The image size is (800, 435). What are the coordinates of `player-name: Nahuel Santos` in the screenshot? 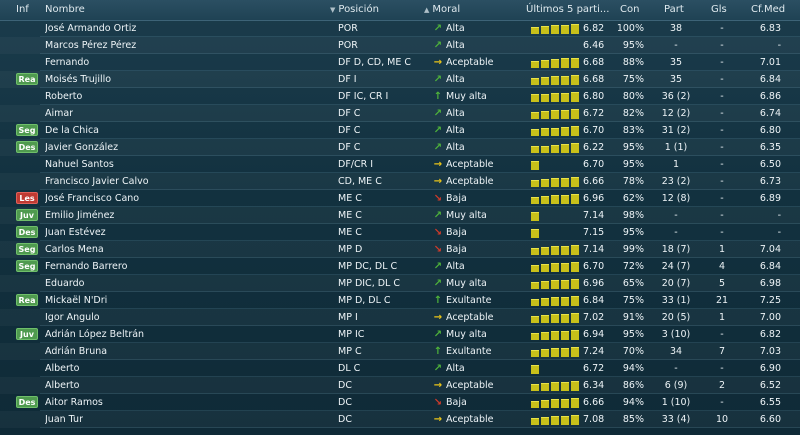 It's located at (79, 164).